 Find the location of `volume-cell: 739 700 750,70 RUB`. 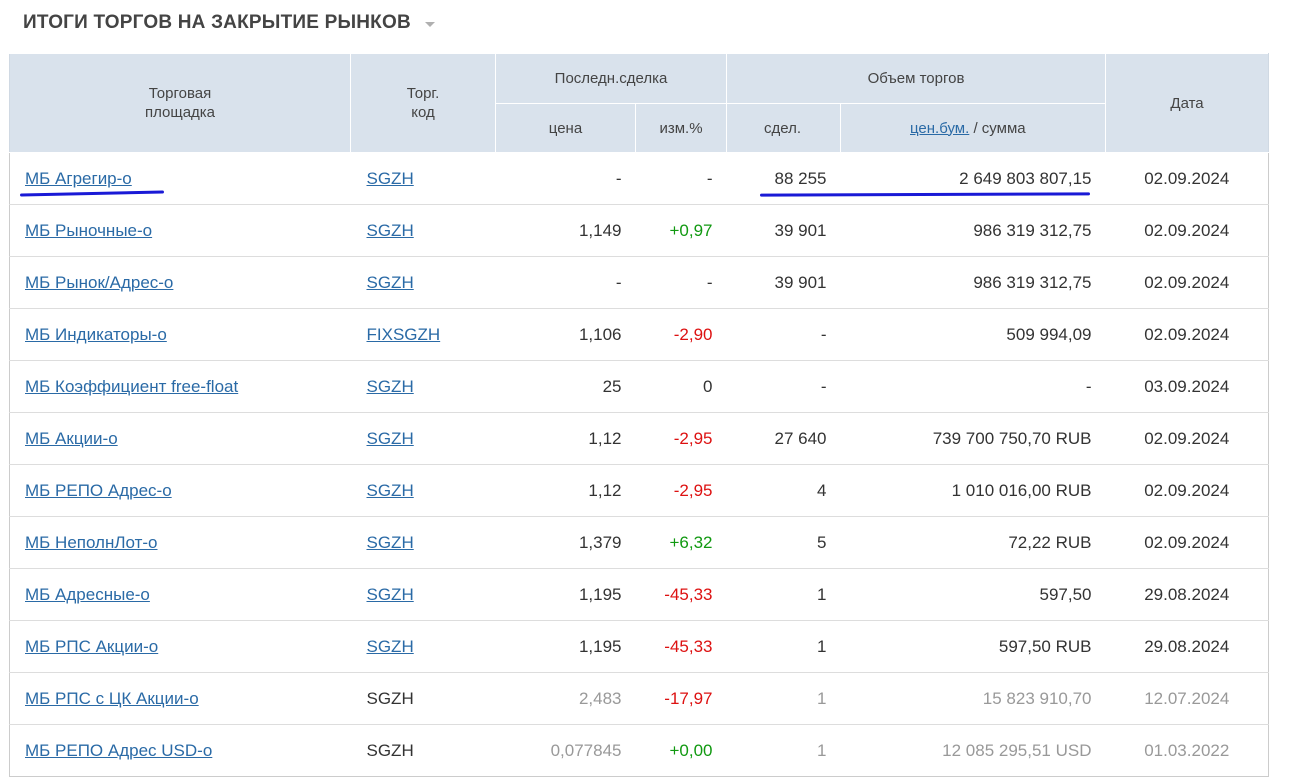

volume-cell: 739 700 750,70 RUB is located at coordinates (973, 438).